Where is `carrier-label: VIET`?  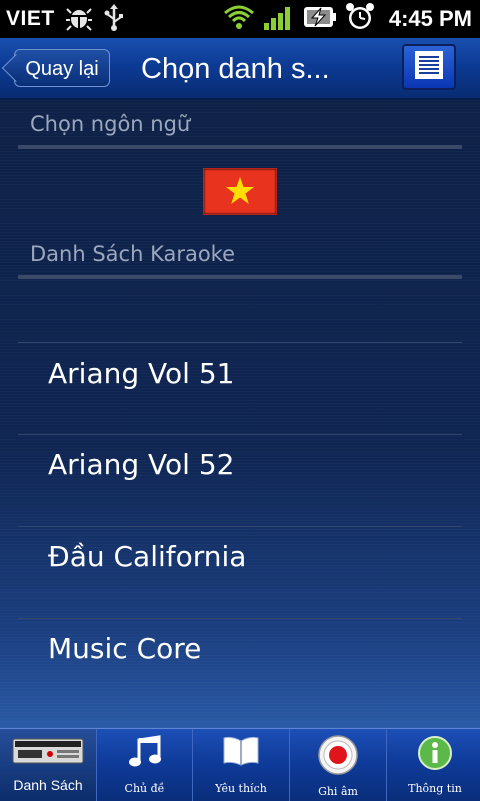 carrier-label: VIET is located at coordinates (30, 18).